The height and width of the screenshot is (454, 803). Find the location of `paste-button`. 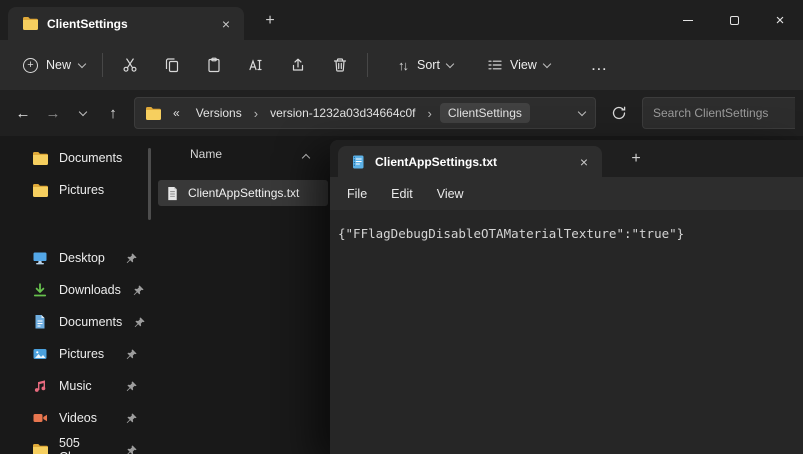

paste-button is located at coordinates (214, 65).